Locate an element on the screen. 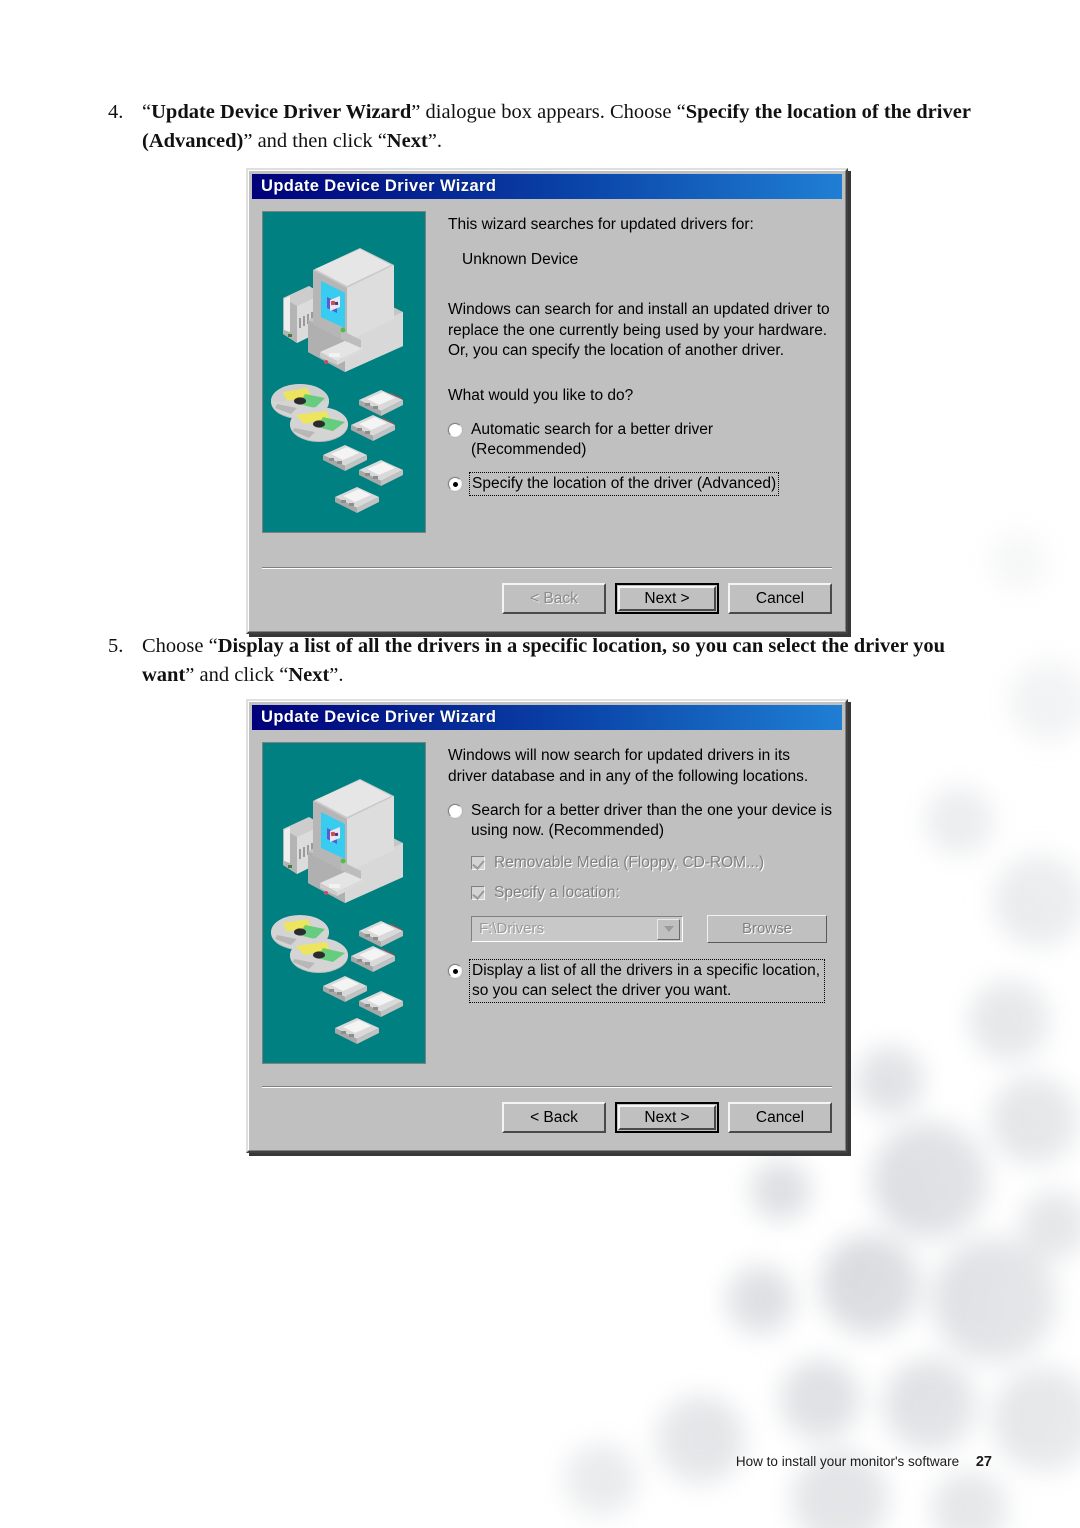 The image size is (1080, 1528). page-number: 27 is located at coordinates (983, 1462).